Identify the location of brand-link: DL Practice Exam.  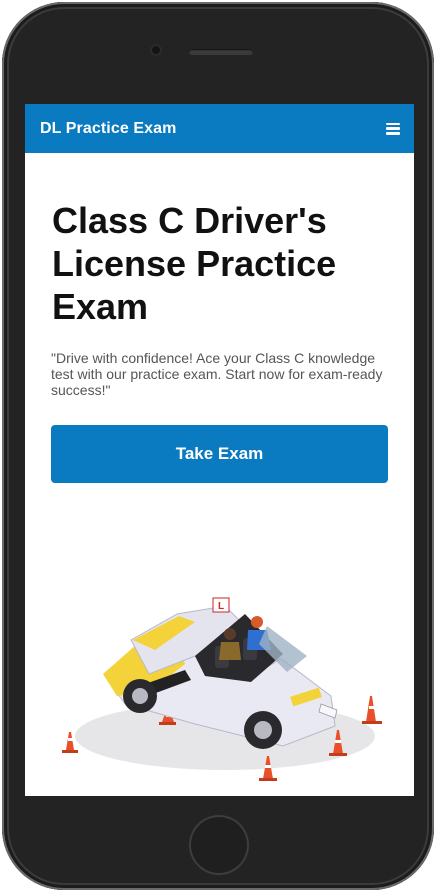
(108, 129).